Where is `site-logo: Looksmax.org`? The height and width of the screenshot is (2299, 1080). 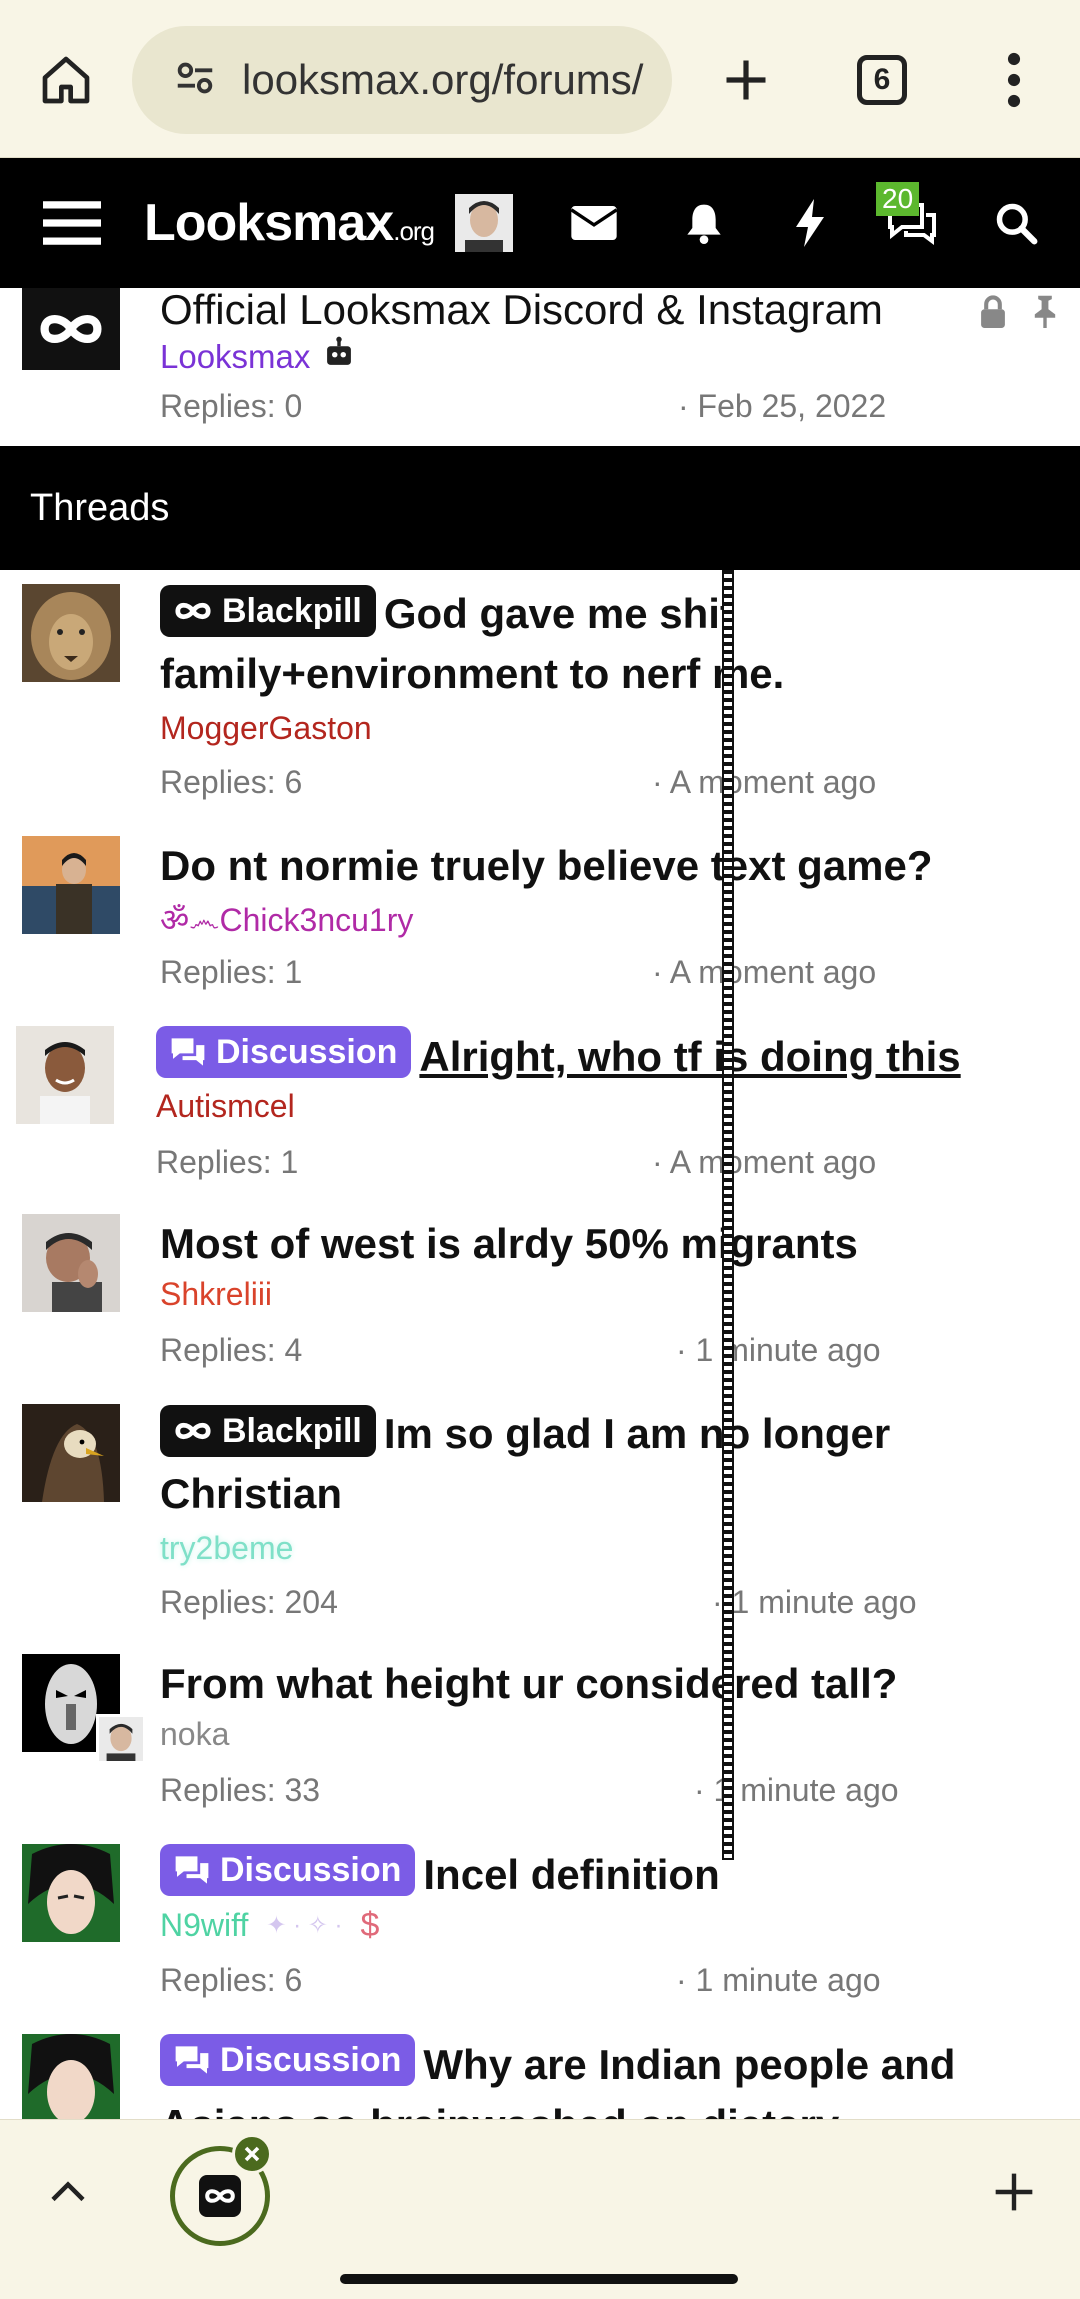
site-logo: Looksmax.org is located at coordinates (289, 223).